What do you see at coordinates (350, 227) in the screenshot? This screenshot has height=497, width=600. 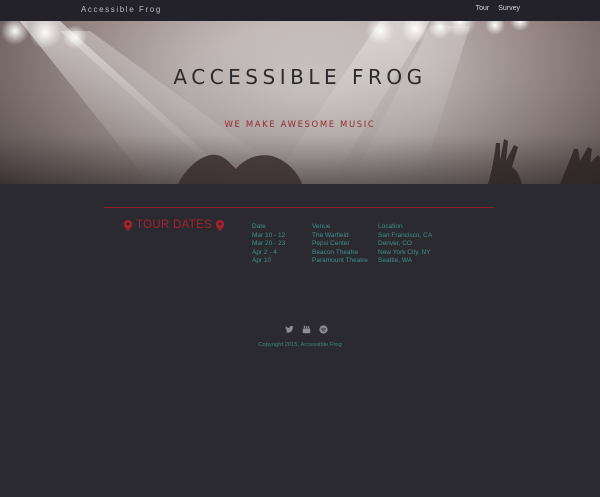 I see `table-header-row: Date Venue Location` at bounding box center [350, 227].